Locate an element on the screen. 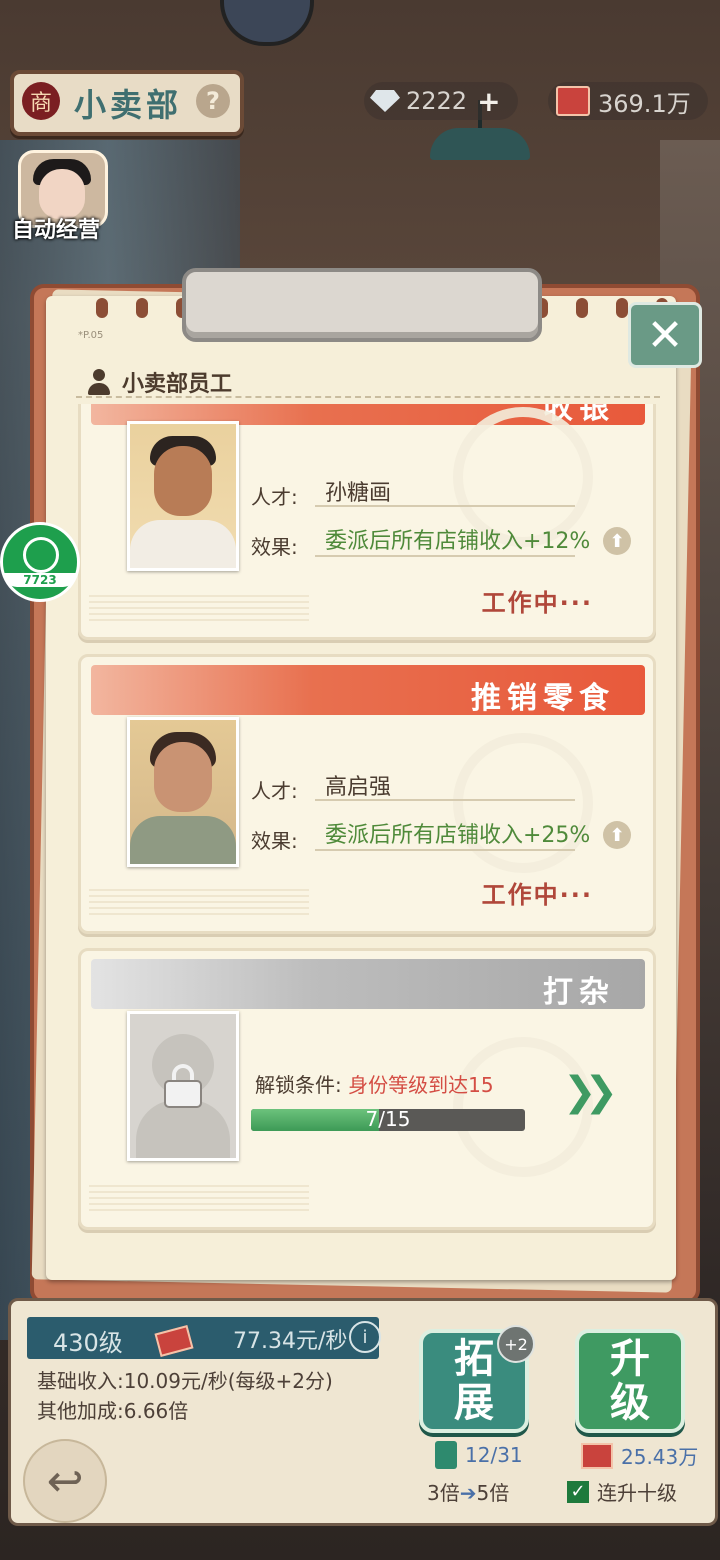 This screenshot has width=720, height=1560. expand-cost: 12/31 is located at coordinates (479, 1455).